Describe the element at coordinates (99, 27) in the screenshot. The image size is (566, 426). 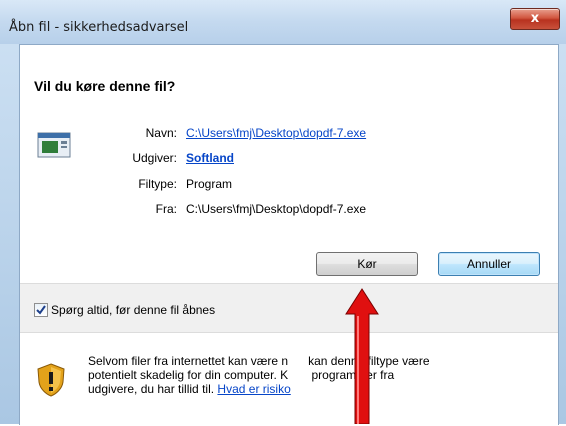
I see `window-title: Åbn fil - sikkerhedsadvarsel` at that location.